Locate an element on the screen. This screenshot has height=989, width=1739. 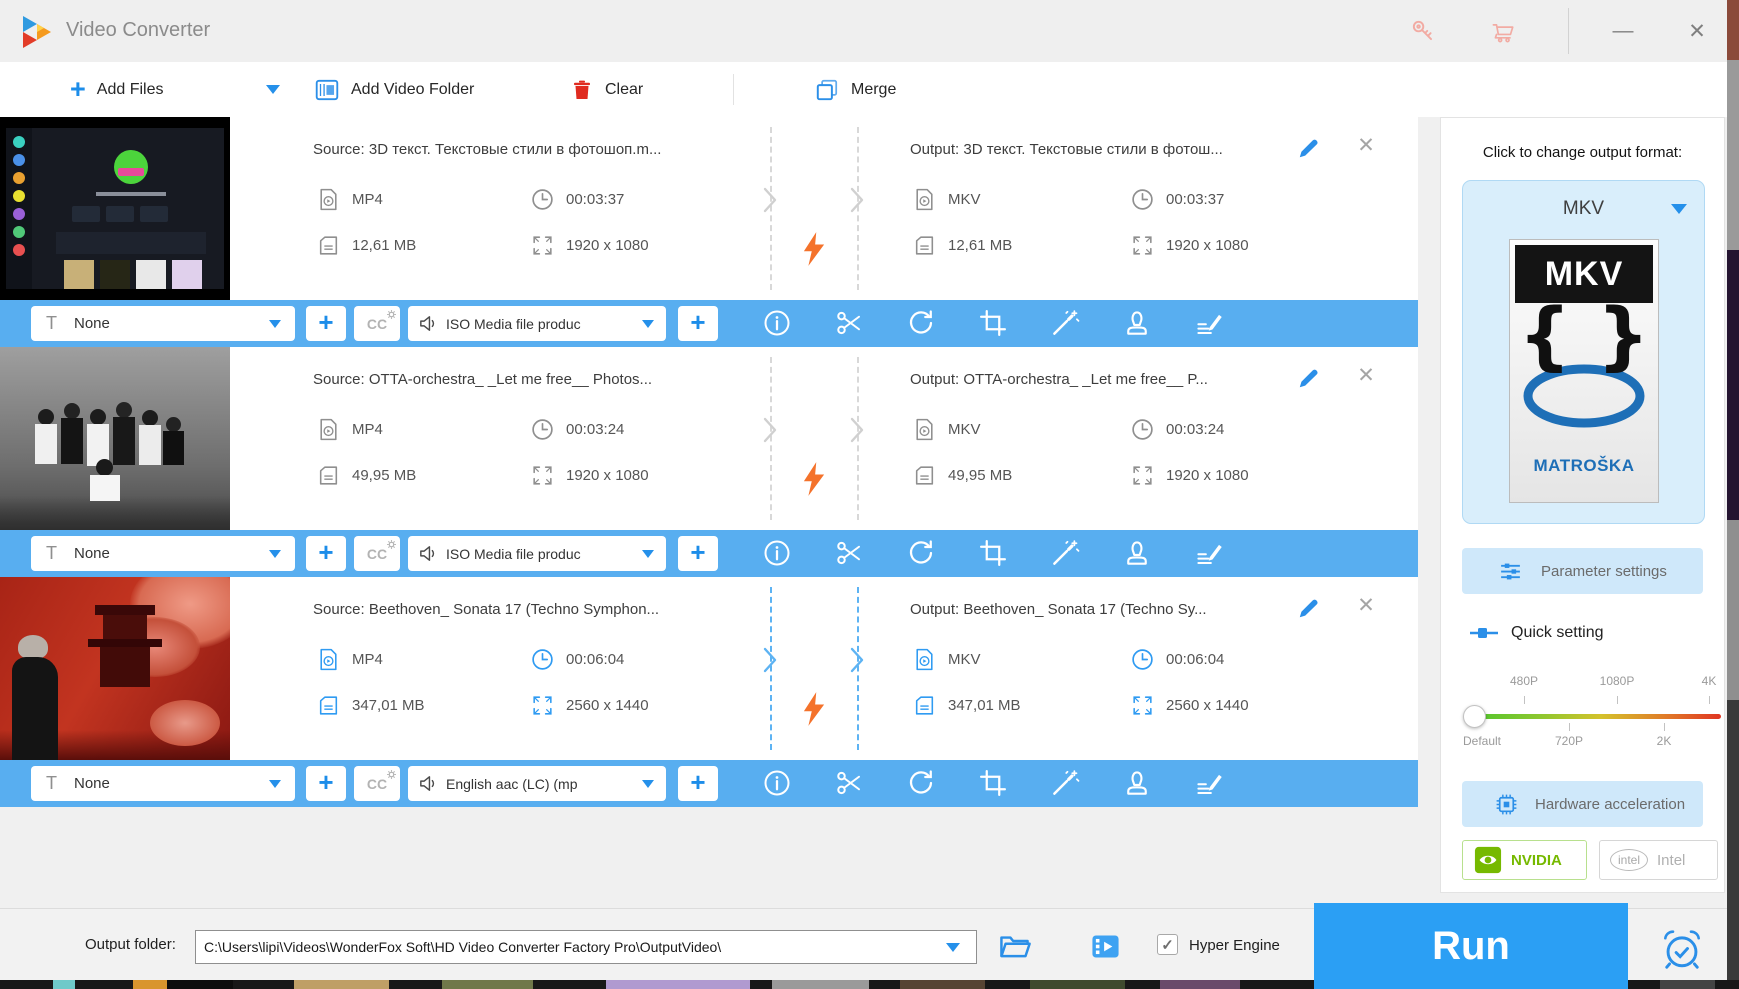
nvidia-button: NVIDIA is located at coordinates (1524, 860).